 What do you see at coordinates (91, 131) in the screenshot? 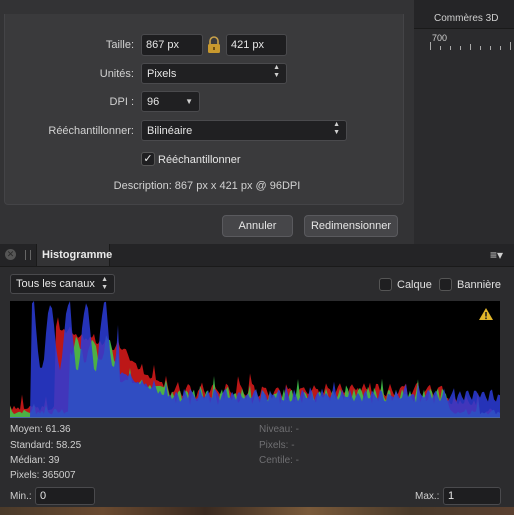
I see `resample-label: Rééchantillonner:` at bounding box center [91, 131].